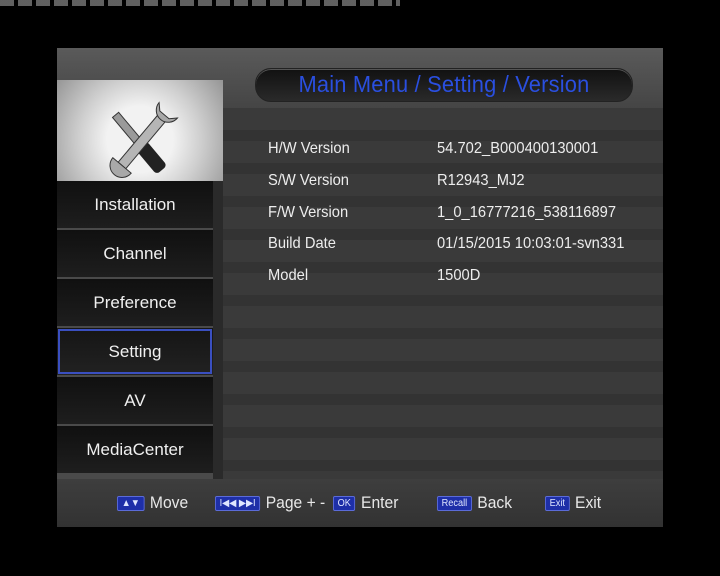 The height and width of the screenshot is (576, 720). Describe the element at coordinates (200, 3) in the screenshot. I see `top-stripe-artifact` at that location.